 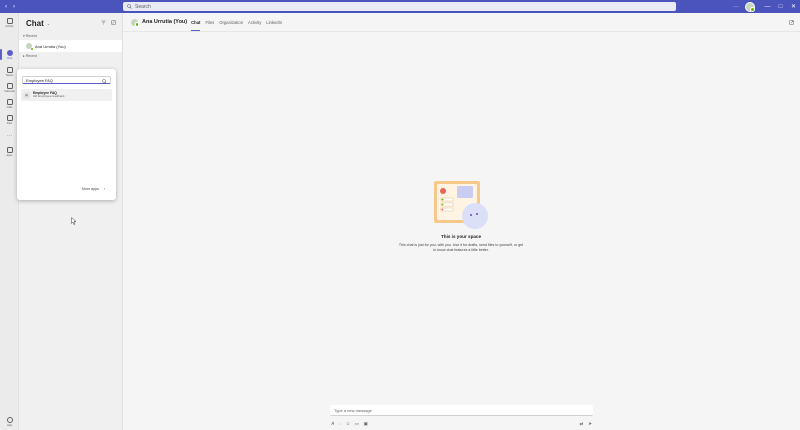 I want to click on tab-organization: Organization, so click(x=231, y=22).